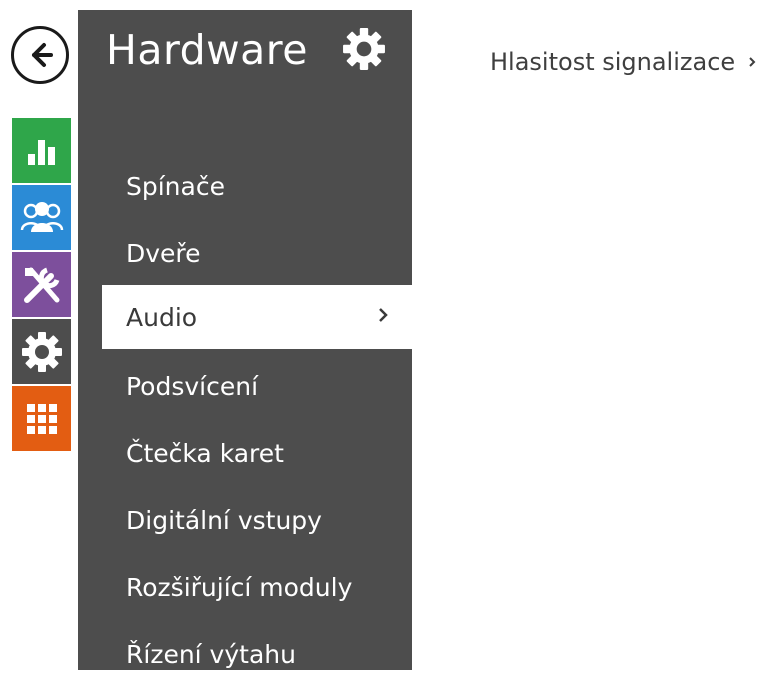 The width and height of the screenshot is (775, 686). Describe the element at coordinates (175, 186) in the screenshot. I see `menu-item-label: Spínače` at that location.